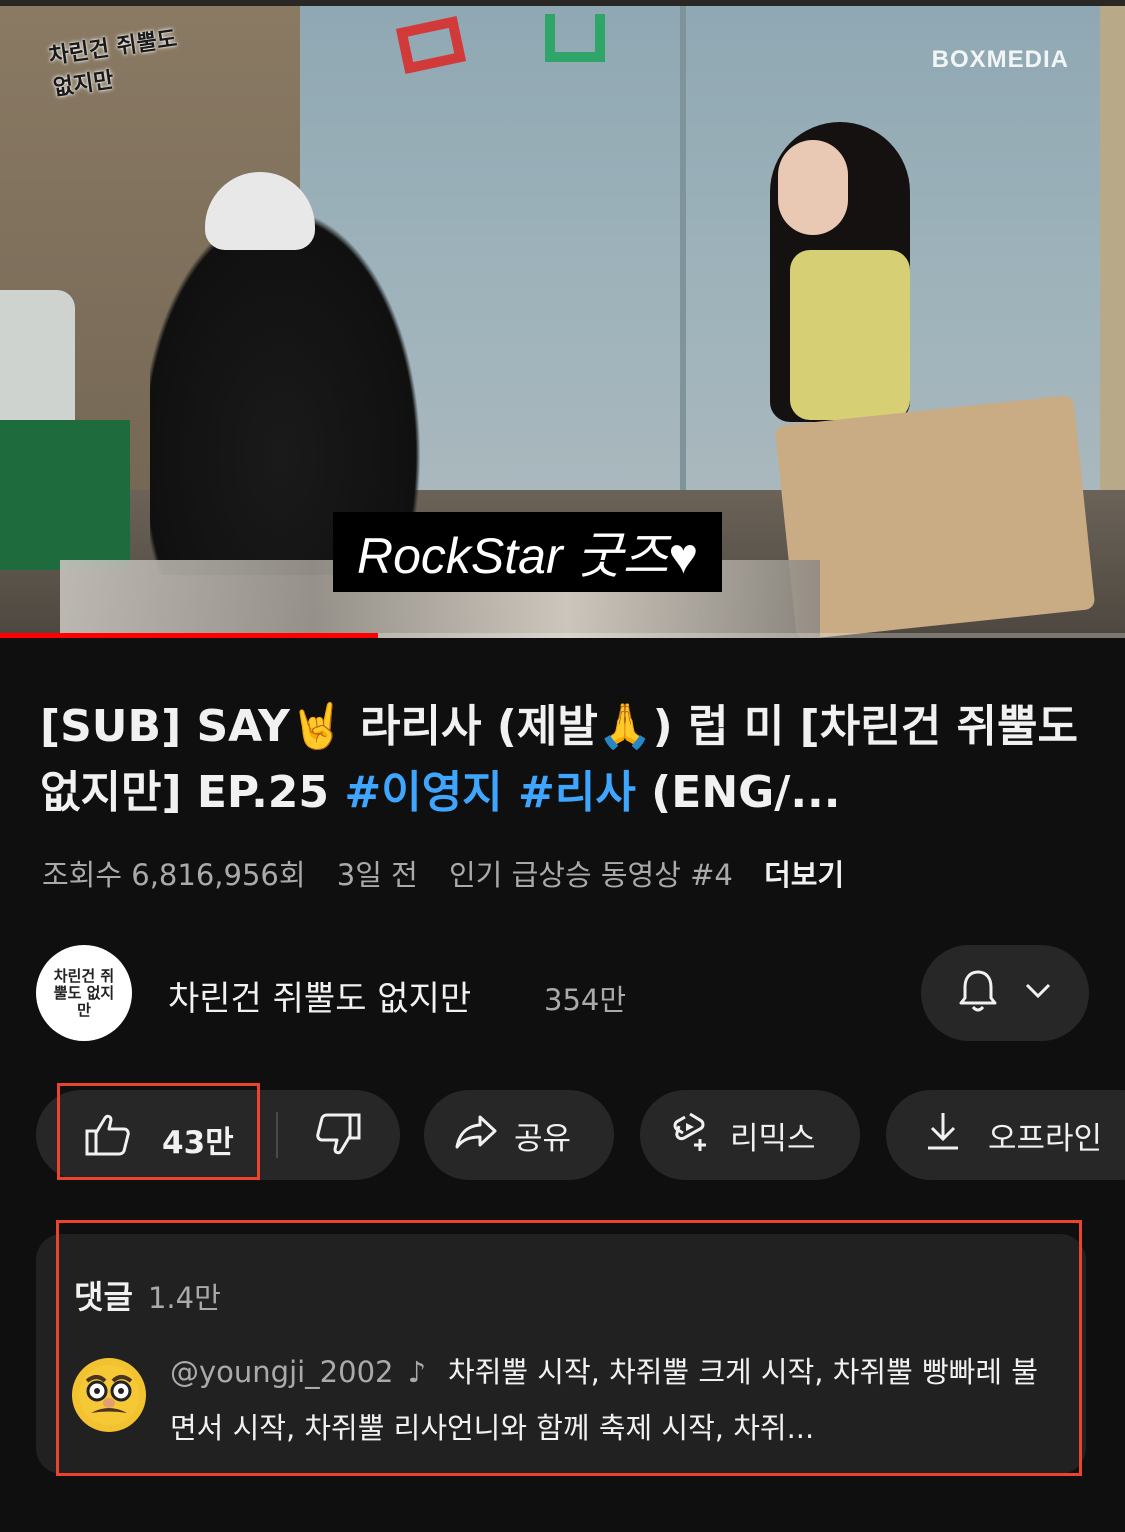 This screenshot has width=1125, height=1532. What do you see at coordinates (319, 995) in the screenshot?
I see `channel-name: 차린건 쥐뿔도 없지만` at bounding box center [319, 995].